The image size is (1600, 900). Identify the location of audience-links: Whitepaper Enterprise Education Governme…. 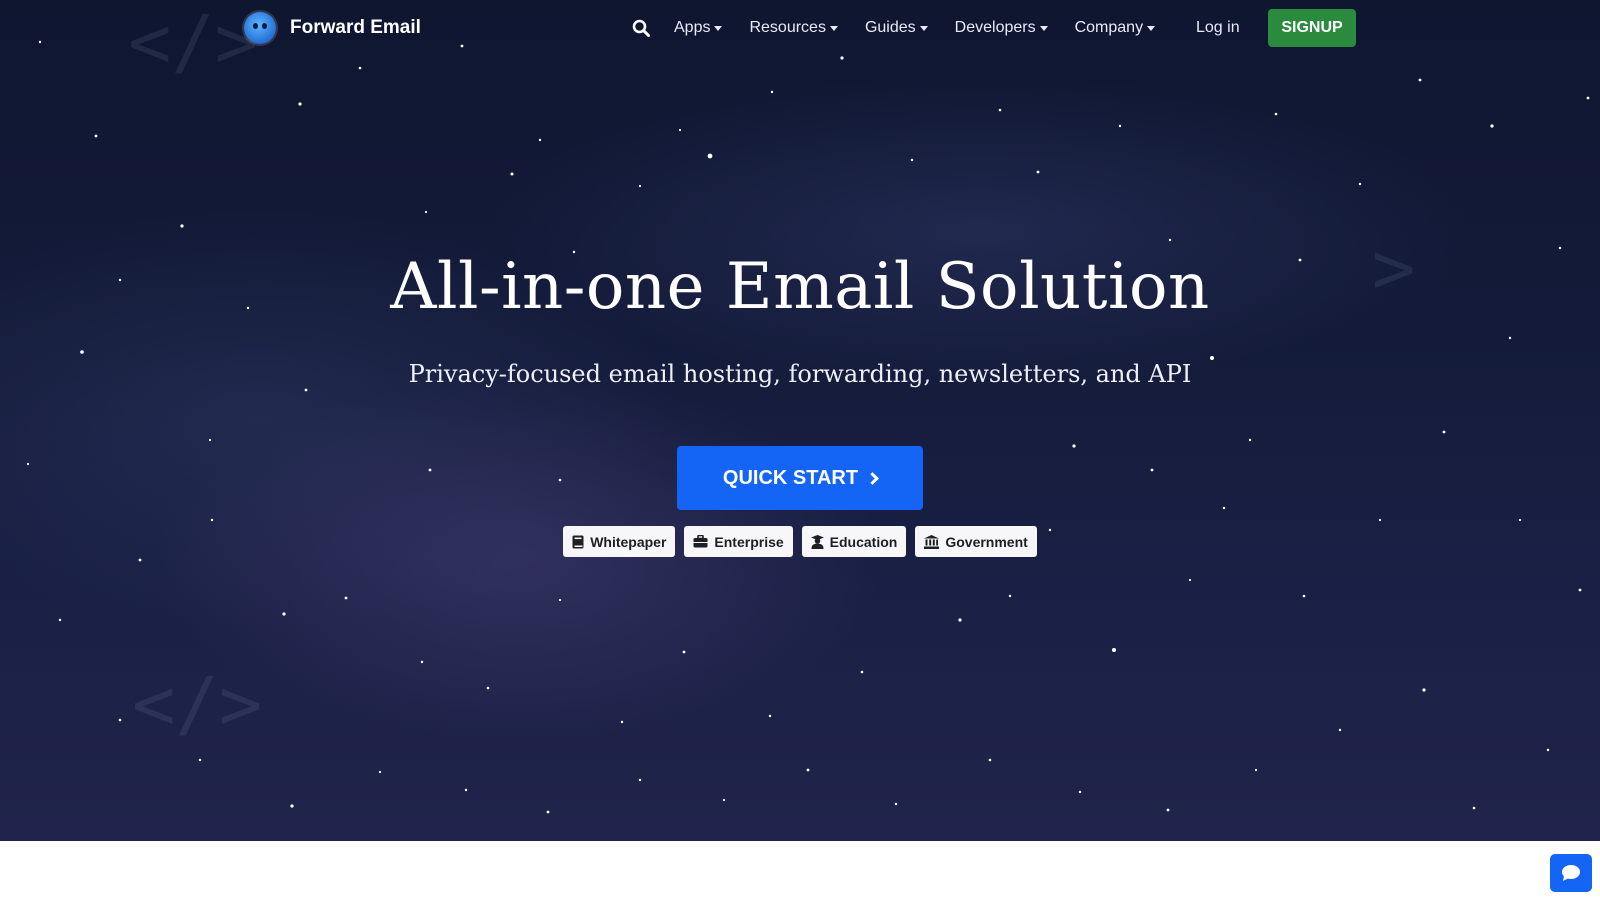
(800, 541).